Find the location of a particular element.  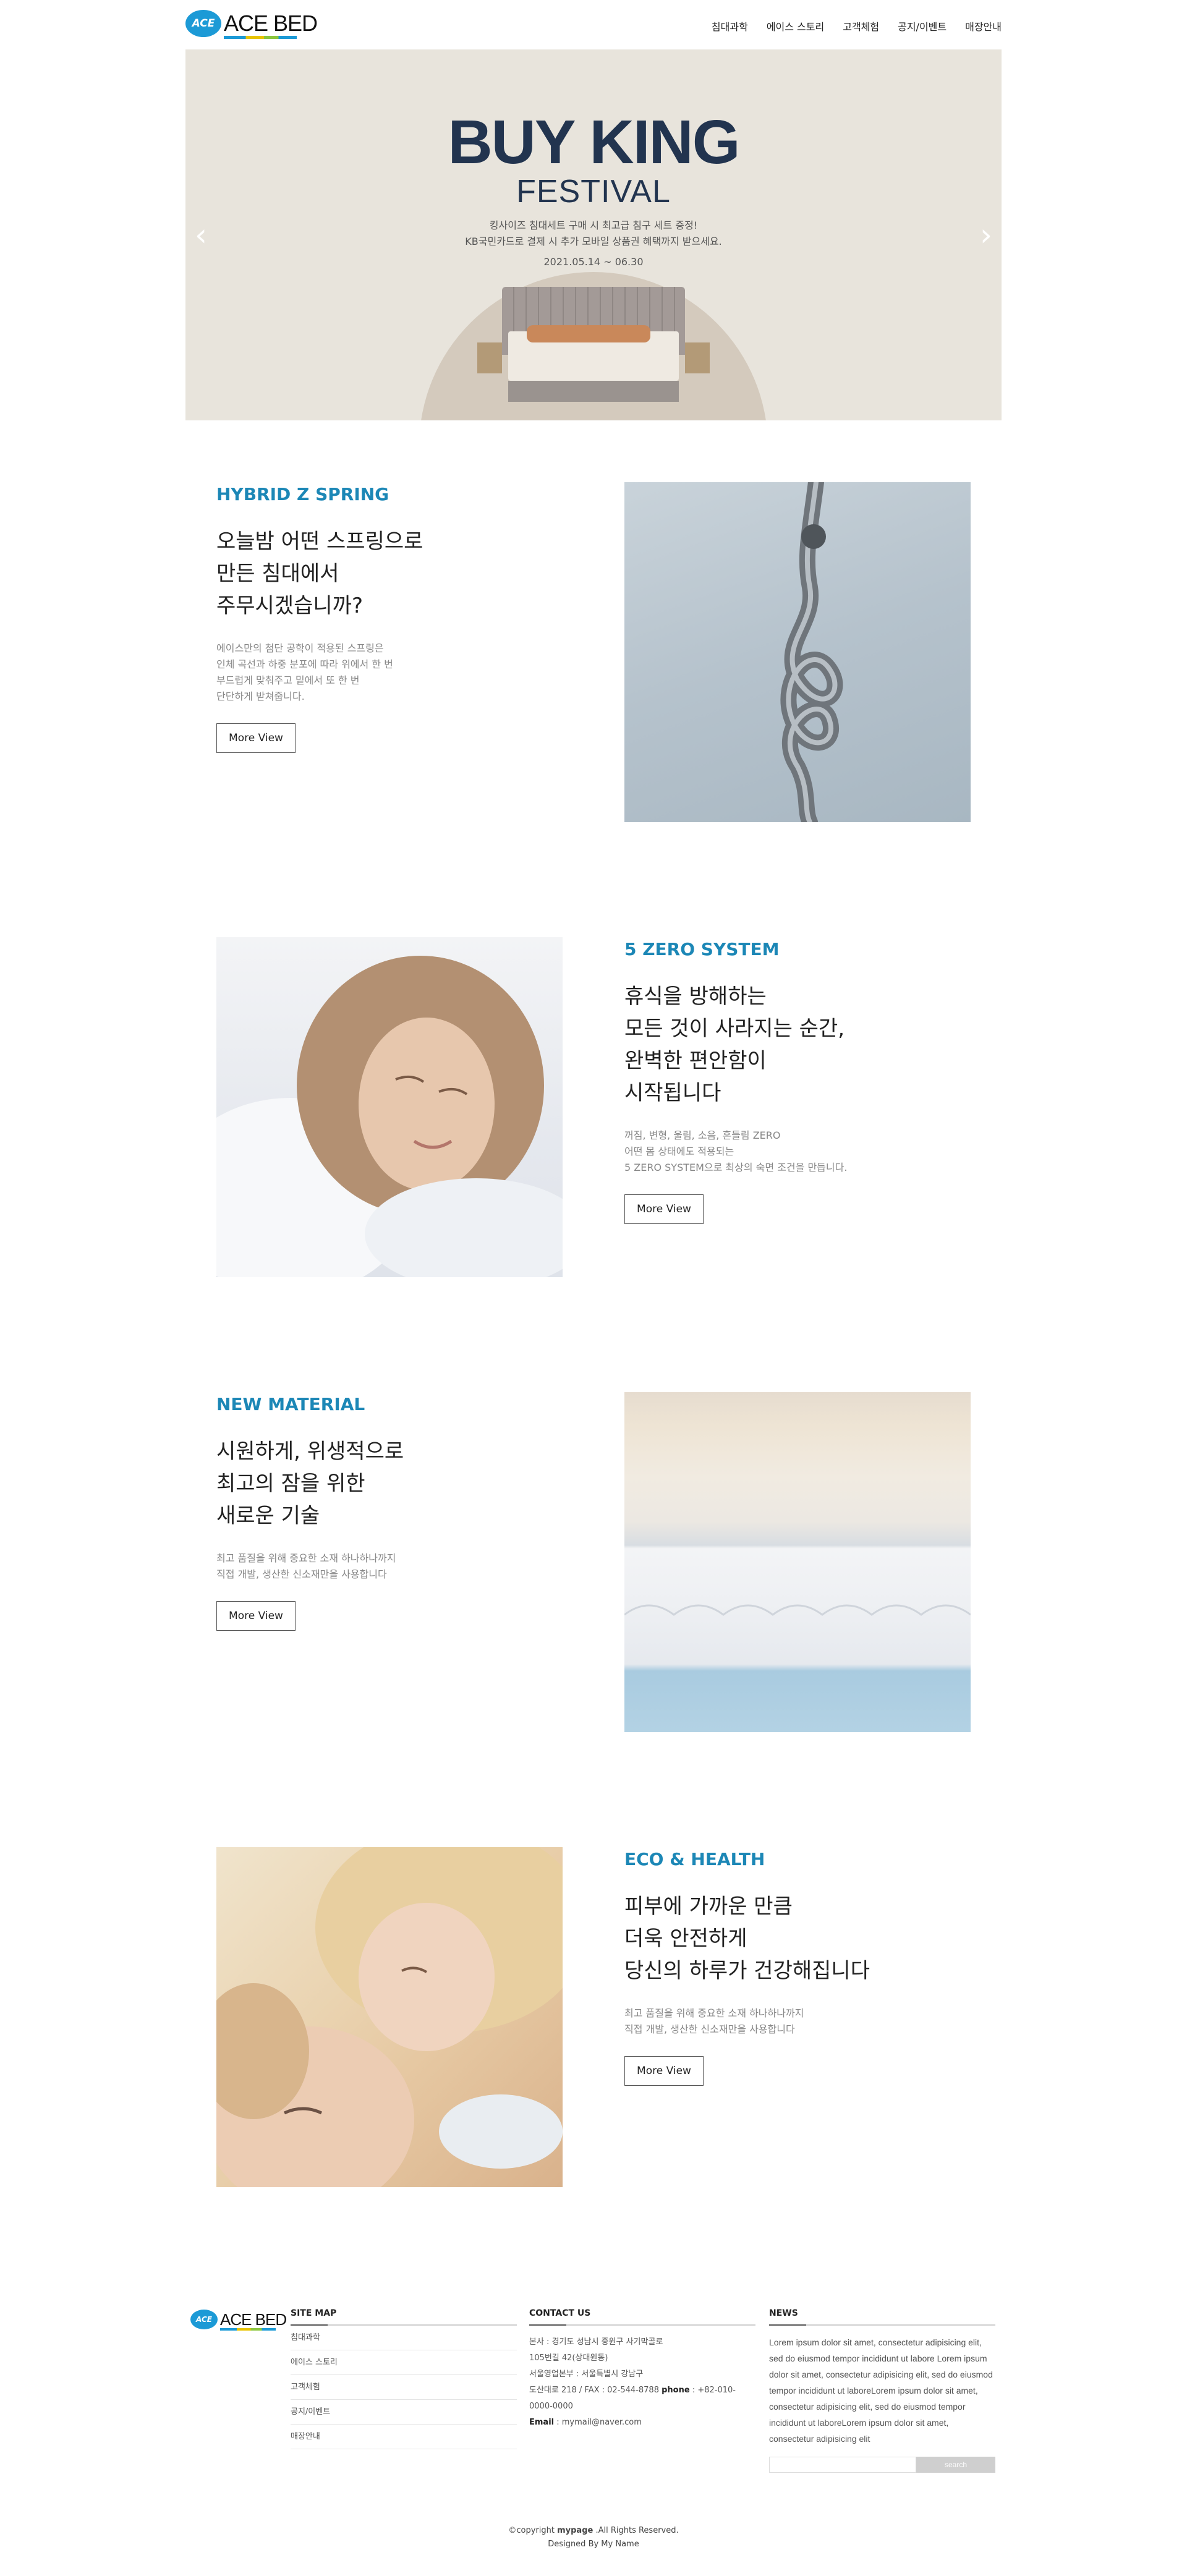

feature-heading: 휴식을 방해하는 모든 것이 사라지는 순간, 완벽한 편안함이 시작됩니다 is located at coordinates (779, 1044).